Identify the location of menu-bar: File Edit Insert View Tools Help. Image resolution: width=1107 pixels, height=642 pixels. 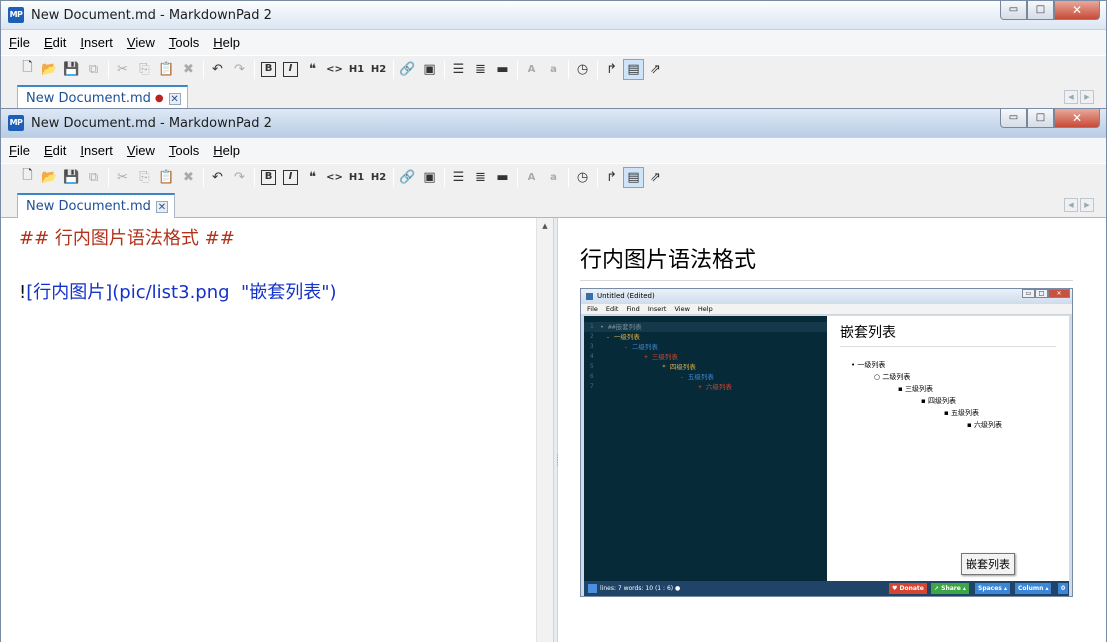
(553, 42).